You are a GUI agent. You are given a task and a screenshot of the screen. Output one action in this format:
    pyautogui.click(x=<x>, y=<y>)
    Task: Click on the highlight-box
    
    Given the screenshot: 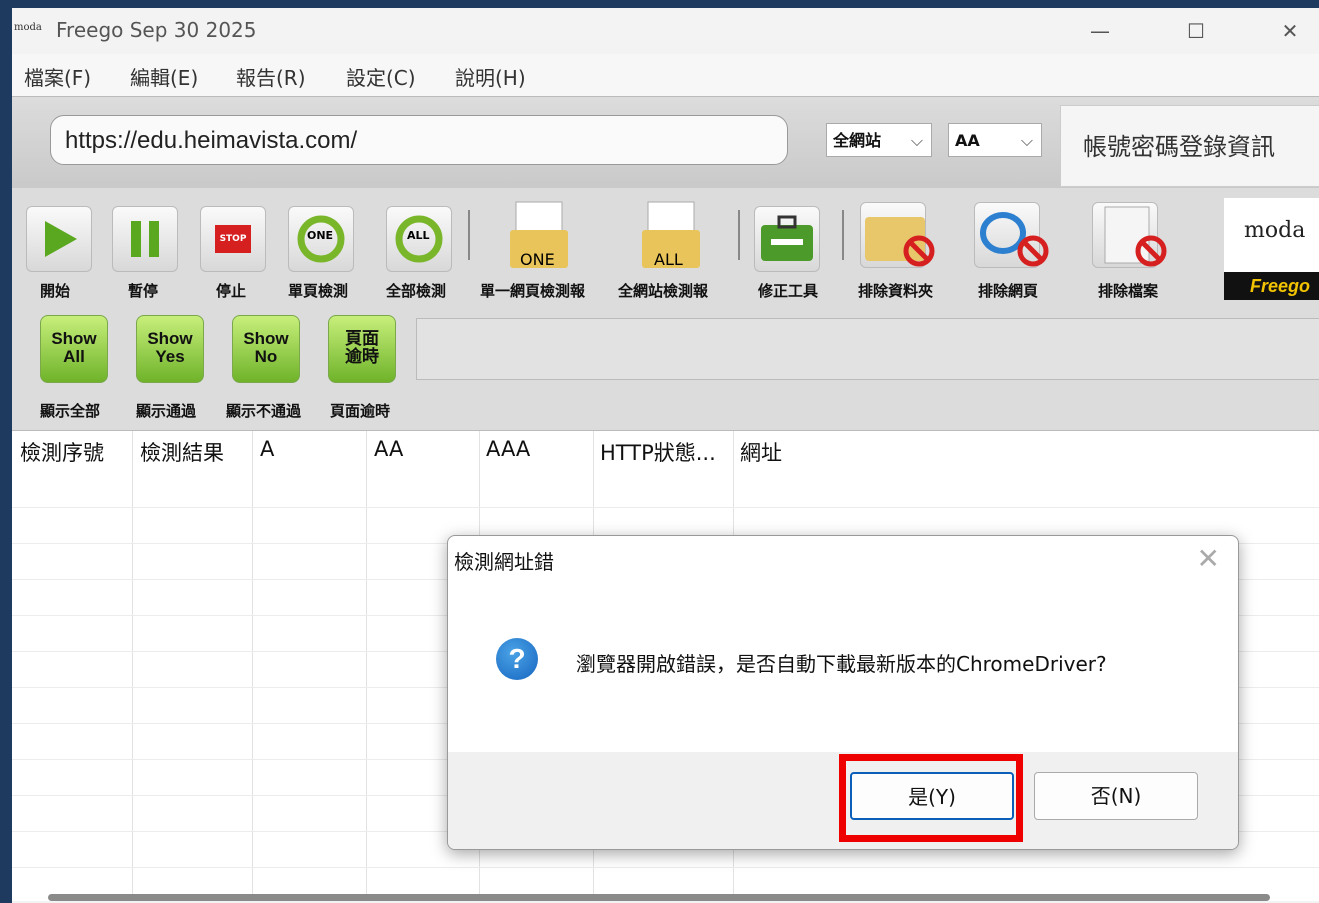 What is the action you would take?
    pyautogui.click(x=931, y=798)
    